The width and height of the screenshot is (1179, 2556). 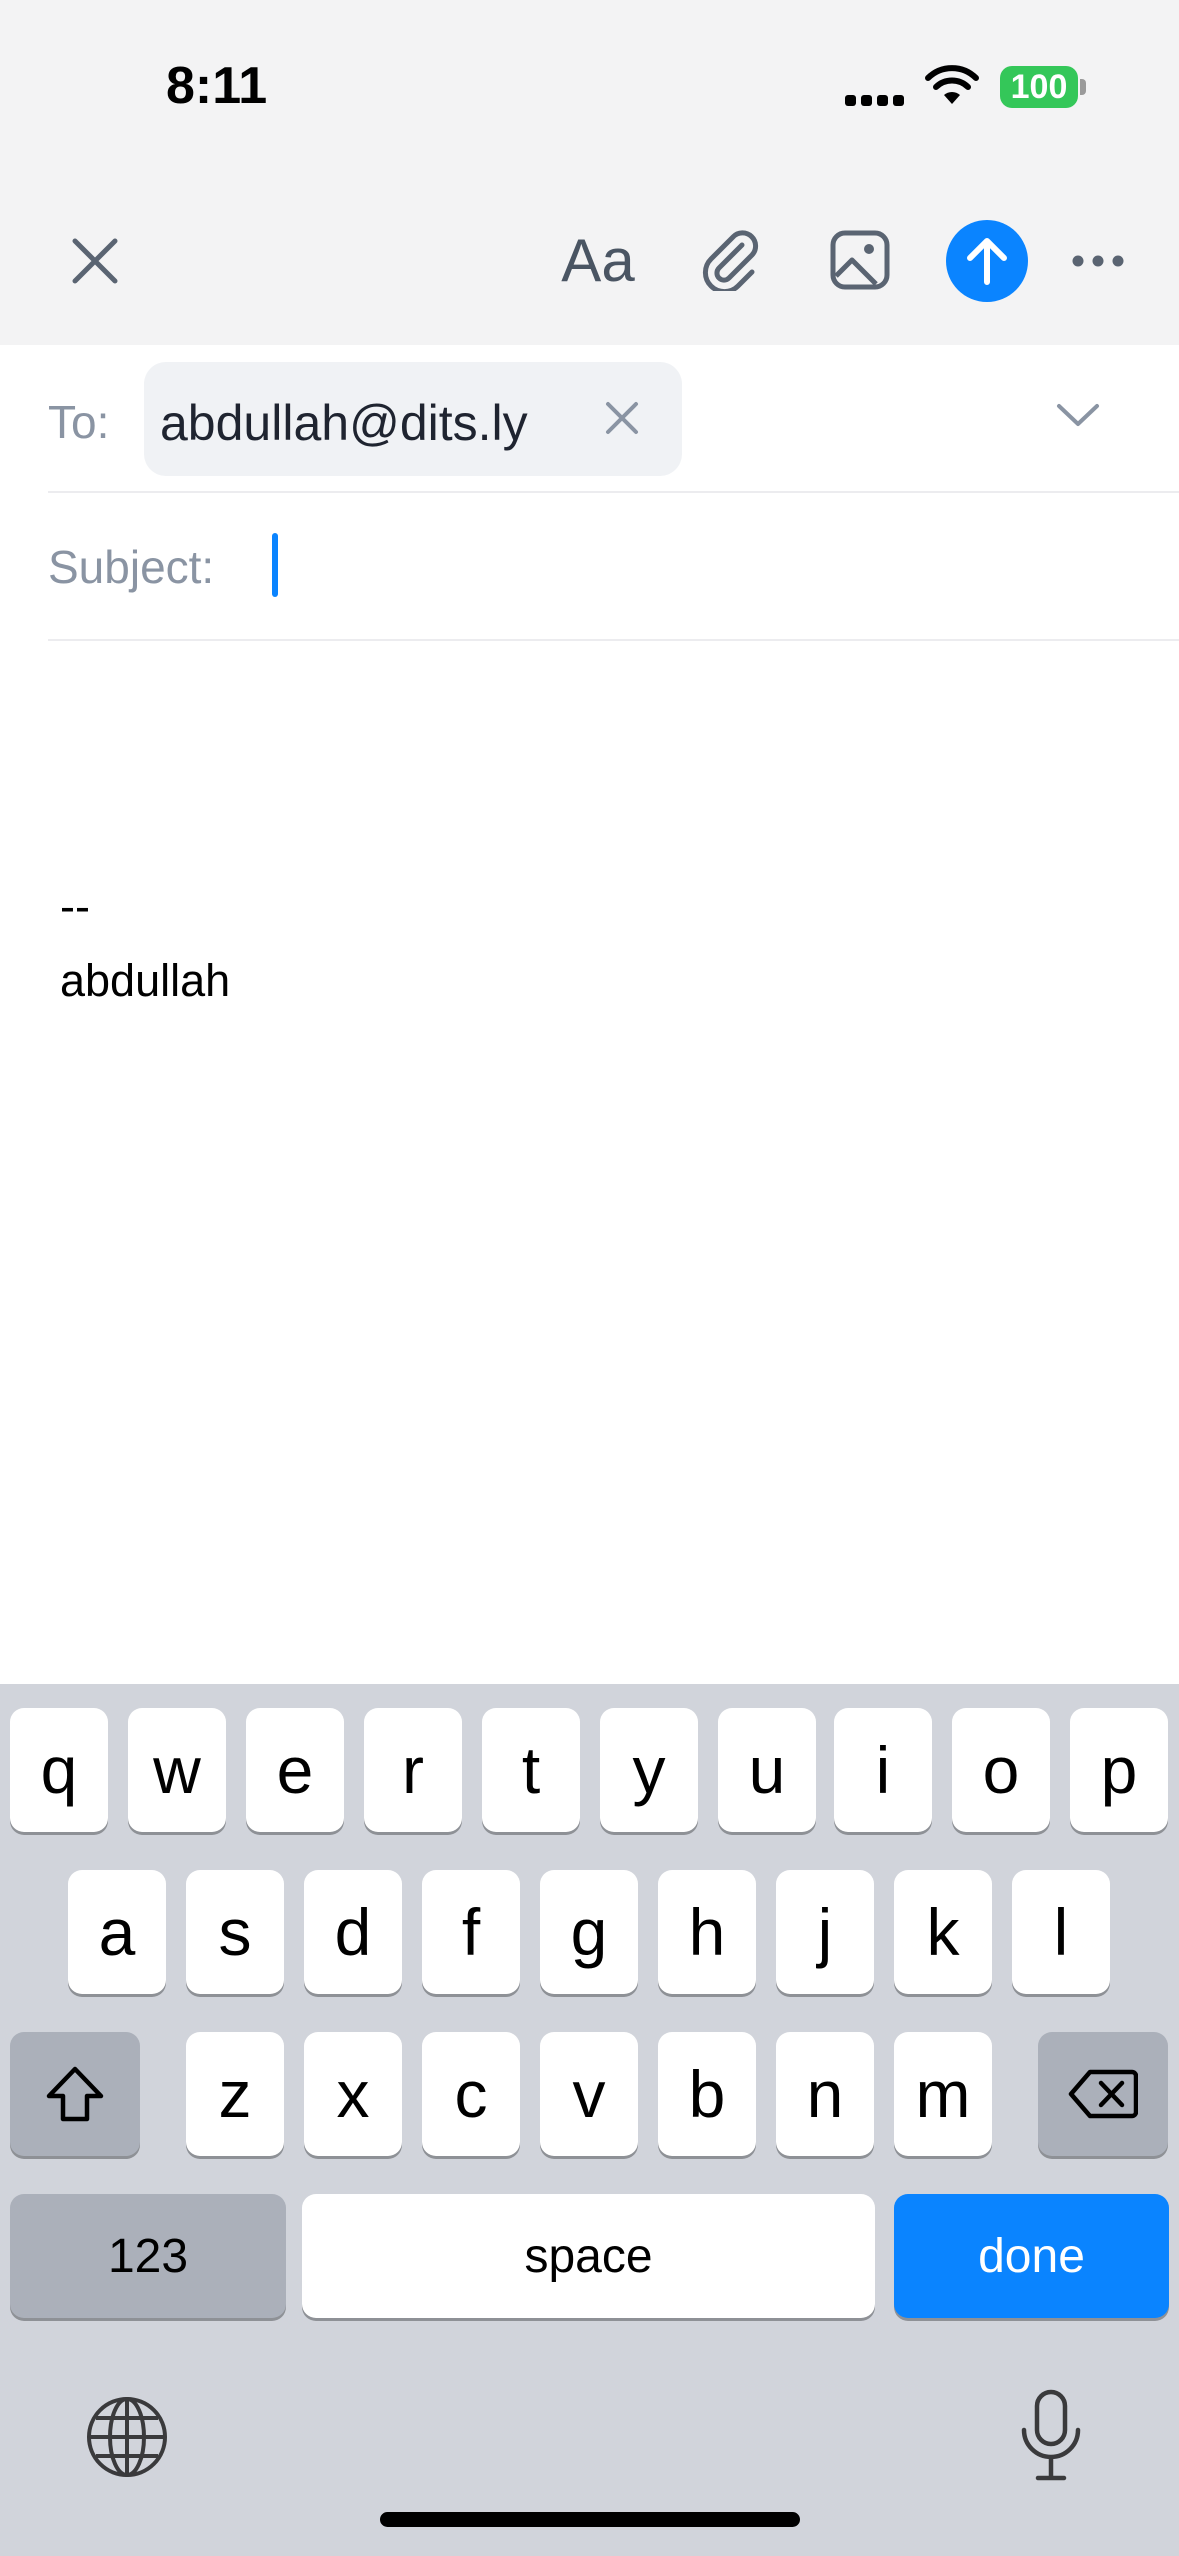 I want to click on key-e: e, so click(x=295, y=1770).